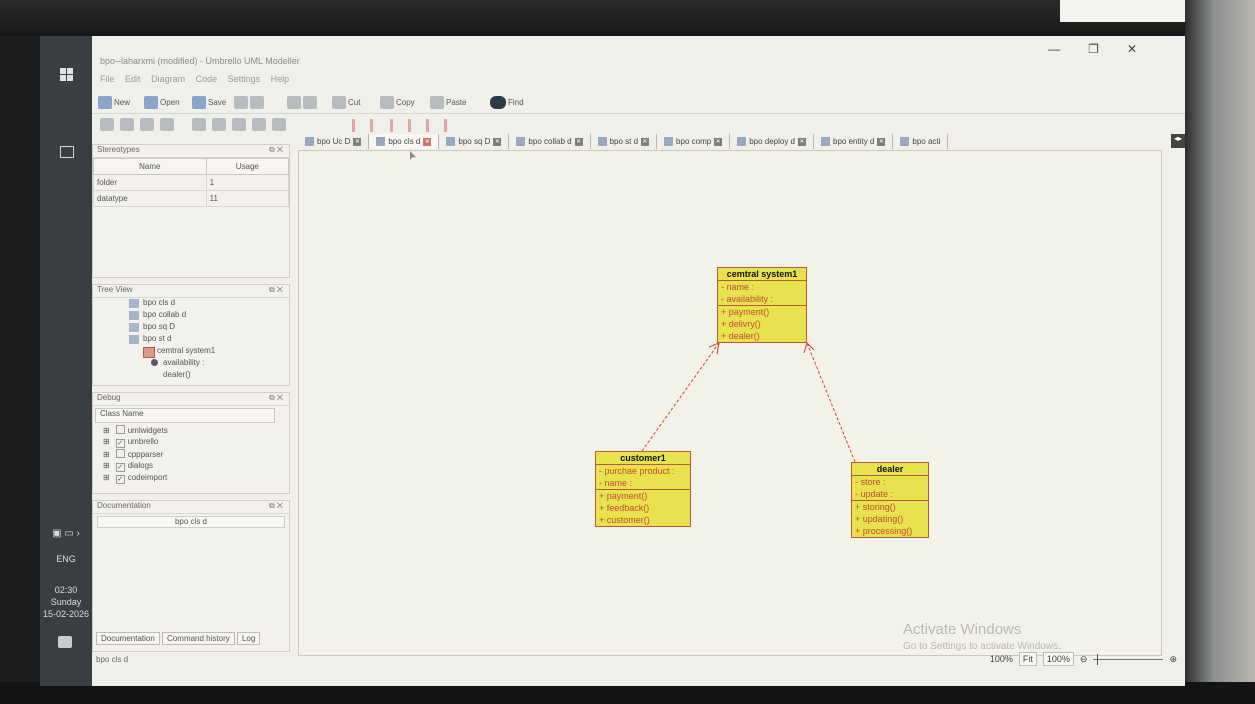 The height and width of the screenshot is (704, 1255). I want to click on tab-command-history: Command history, so click(198, 638).